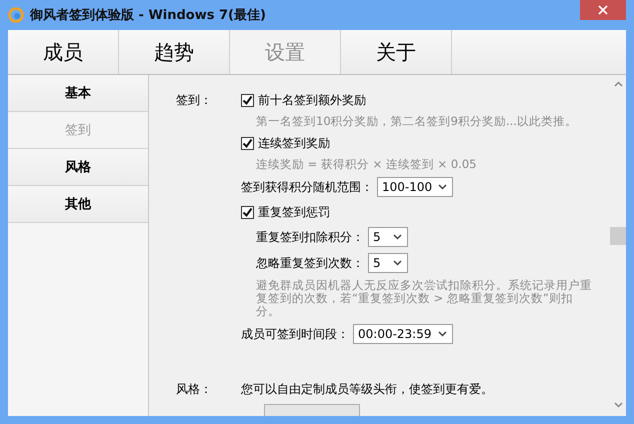 This screenshot has width=634, height=424. I want to click on scroll-up-icon, so click(618, 84).